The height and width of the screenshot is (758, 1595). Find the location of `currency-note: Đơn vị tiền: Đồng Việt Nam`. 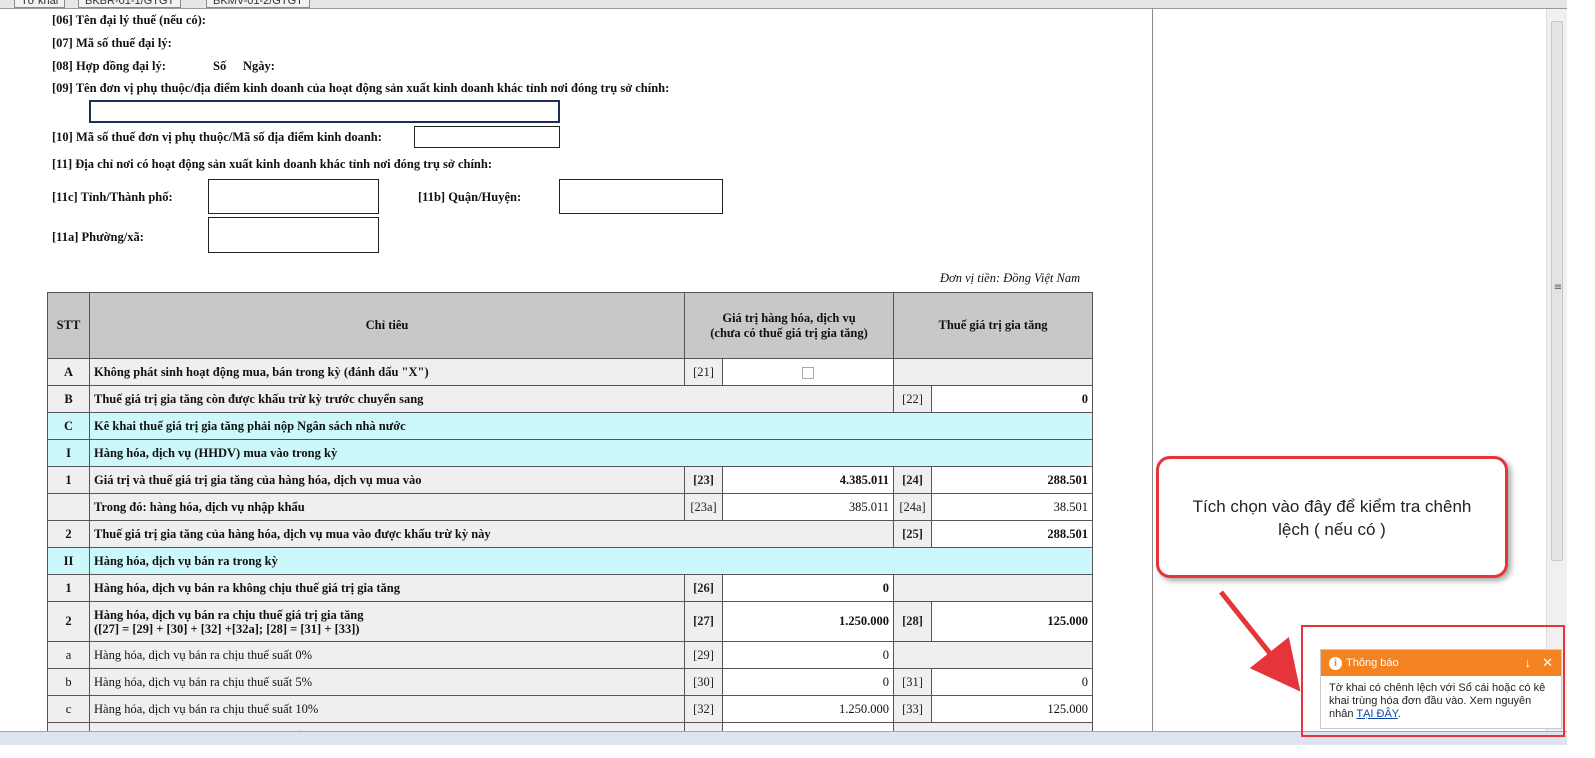

currency-note: Đơn vị tiền: Đồng Việt Nam is located at coordinates (1010, 278).